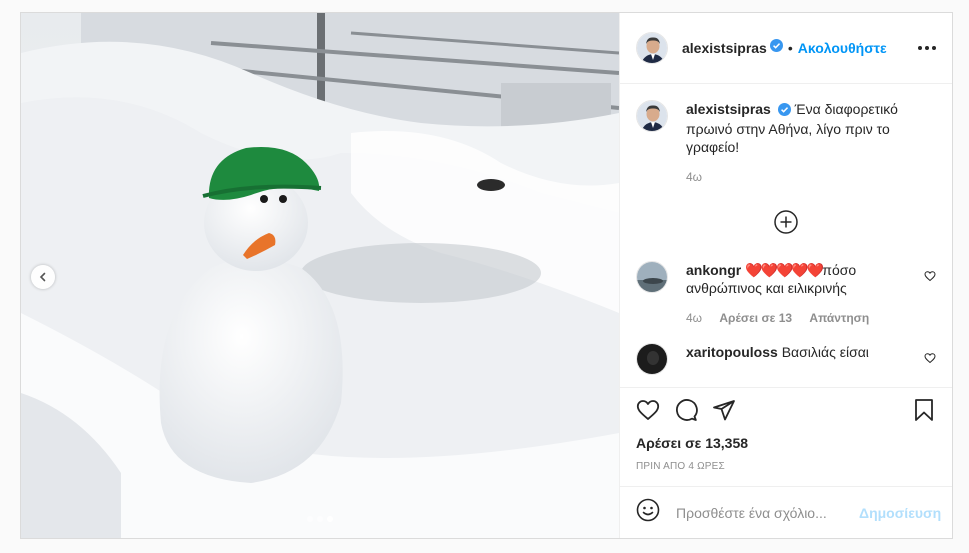 The height and width of the screenshot is (553, 969). What do you see at coordinates (786, 48) in the screenshot?
I see `post-header: alexistsipras • Ακολουθήστε` at bounding box center [786, 48].